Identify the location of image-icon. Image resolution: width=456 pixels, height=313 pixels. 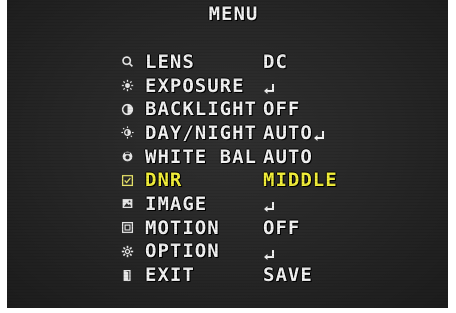
(127, 204).